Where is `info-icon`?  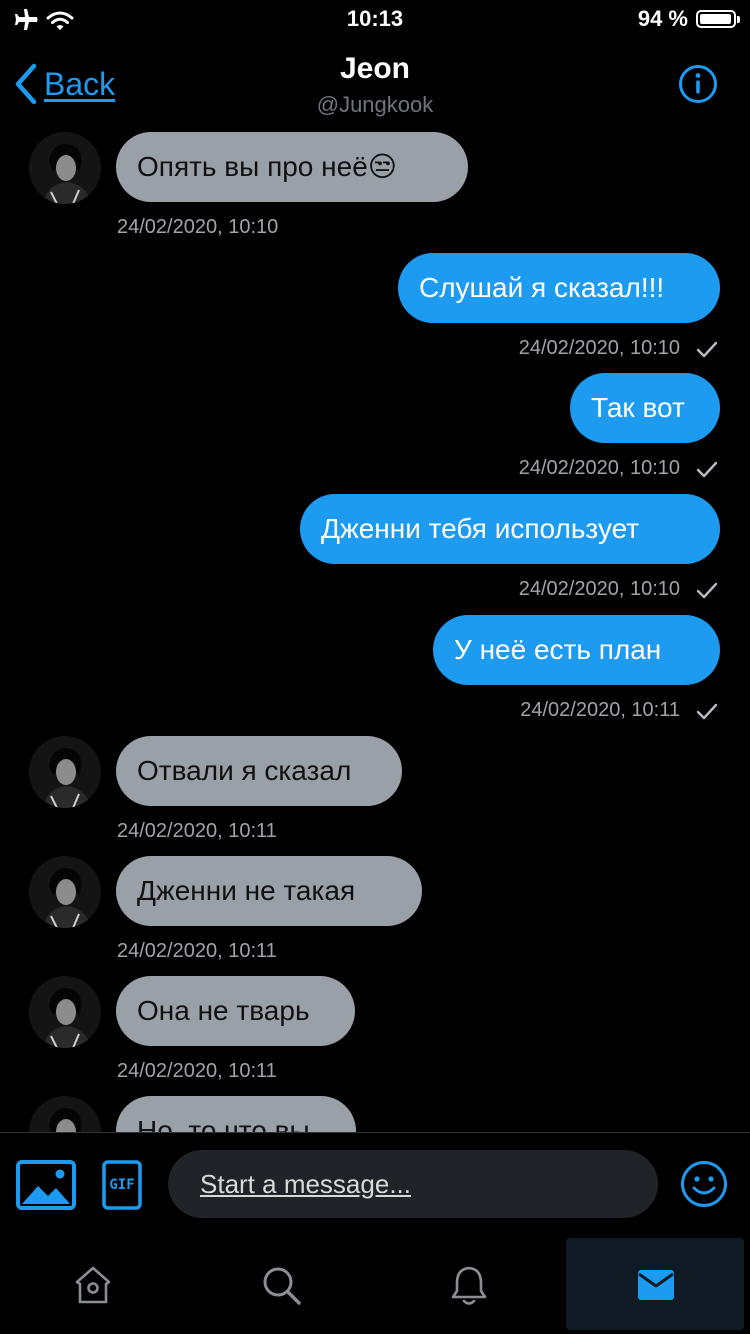
info-icon is located at coordinates (698, 84).